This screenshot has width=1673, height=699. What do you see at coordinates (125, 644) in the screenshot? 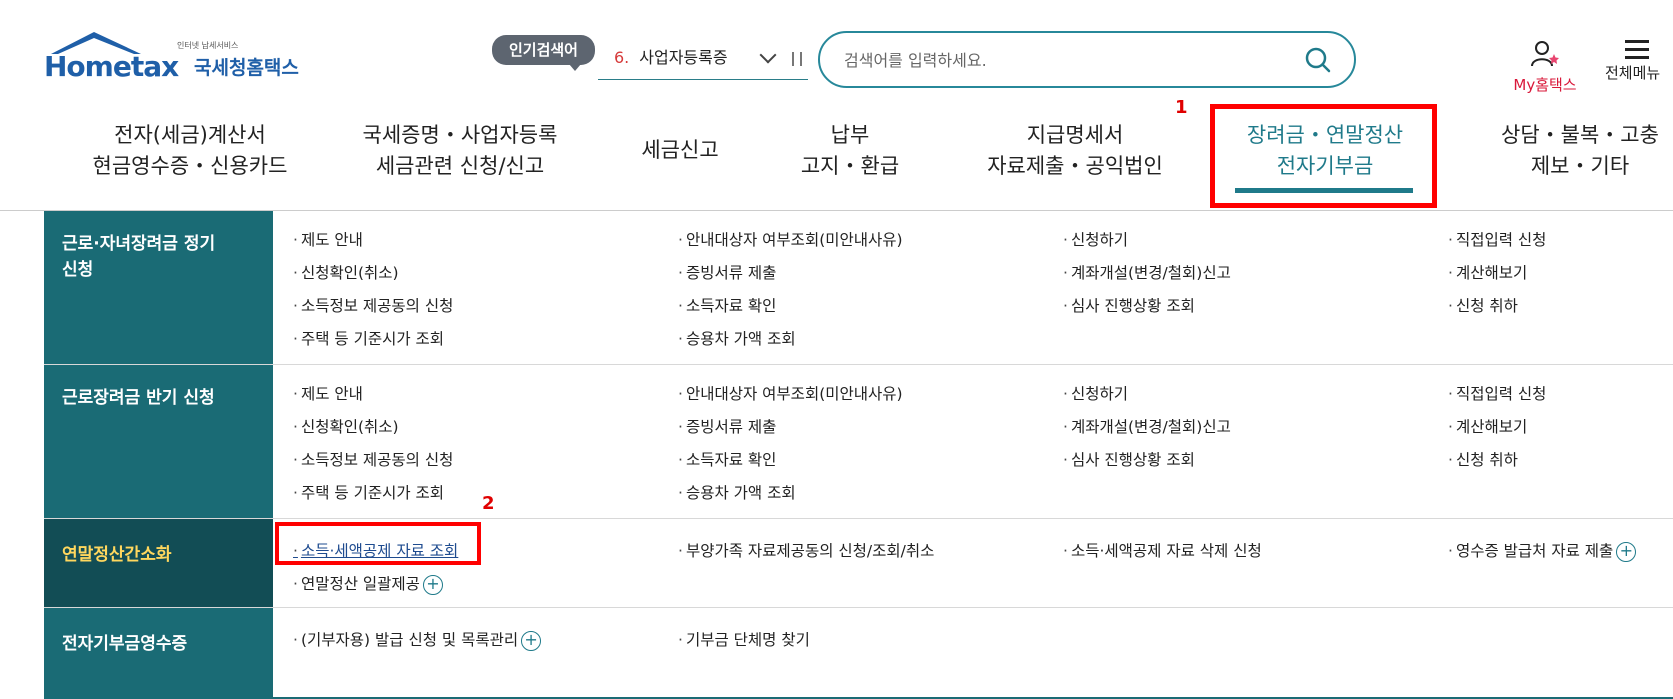
I see `section-title-line1: 전자기부금영수증` at bounding box center [125, 644].